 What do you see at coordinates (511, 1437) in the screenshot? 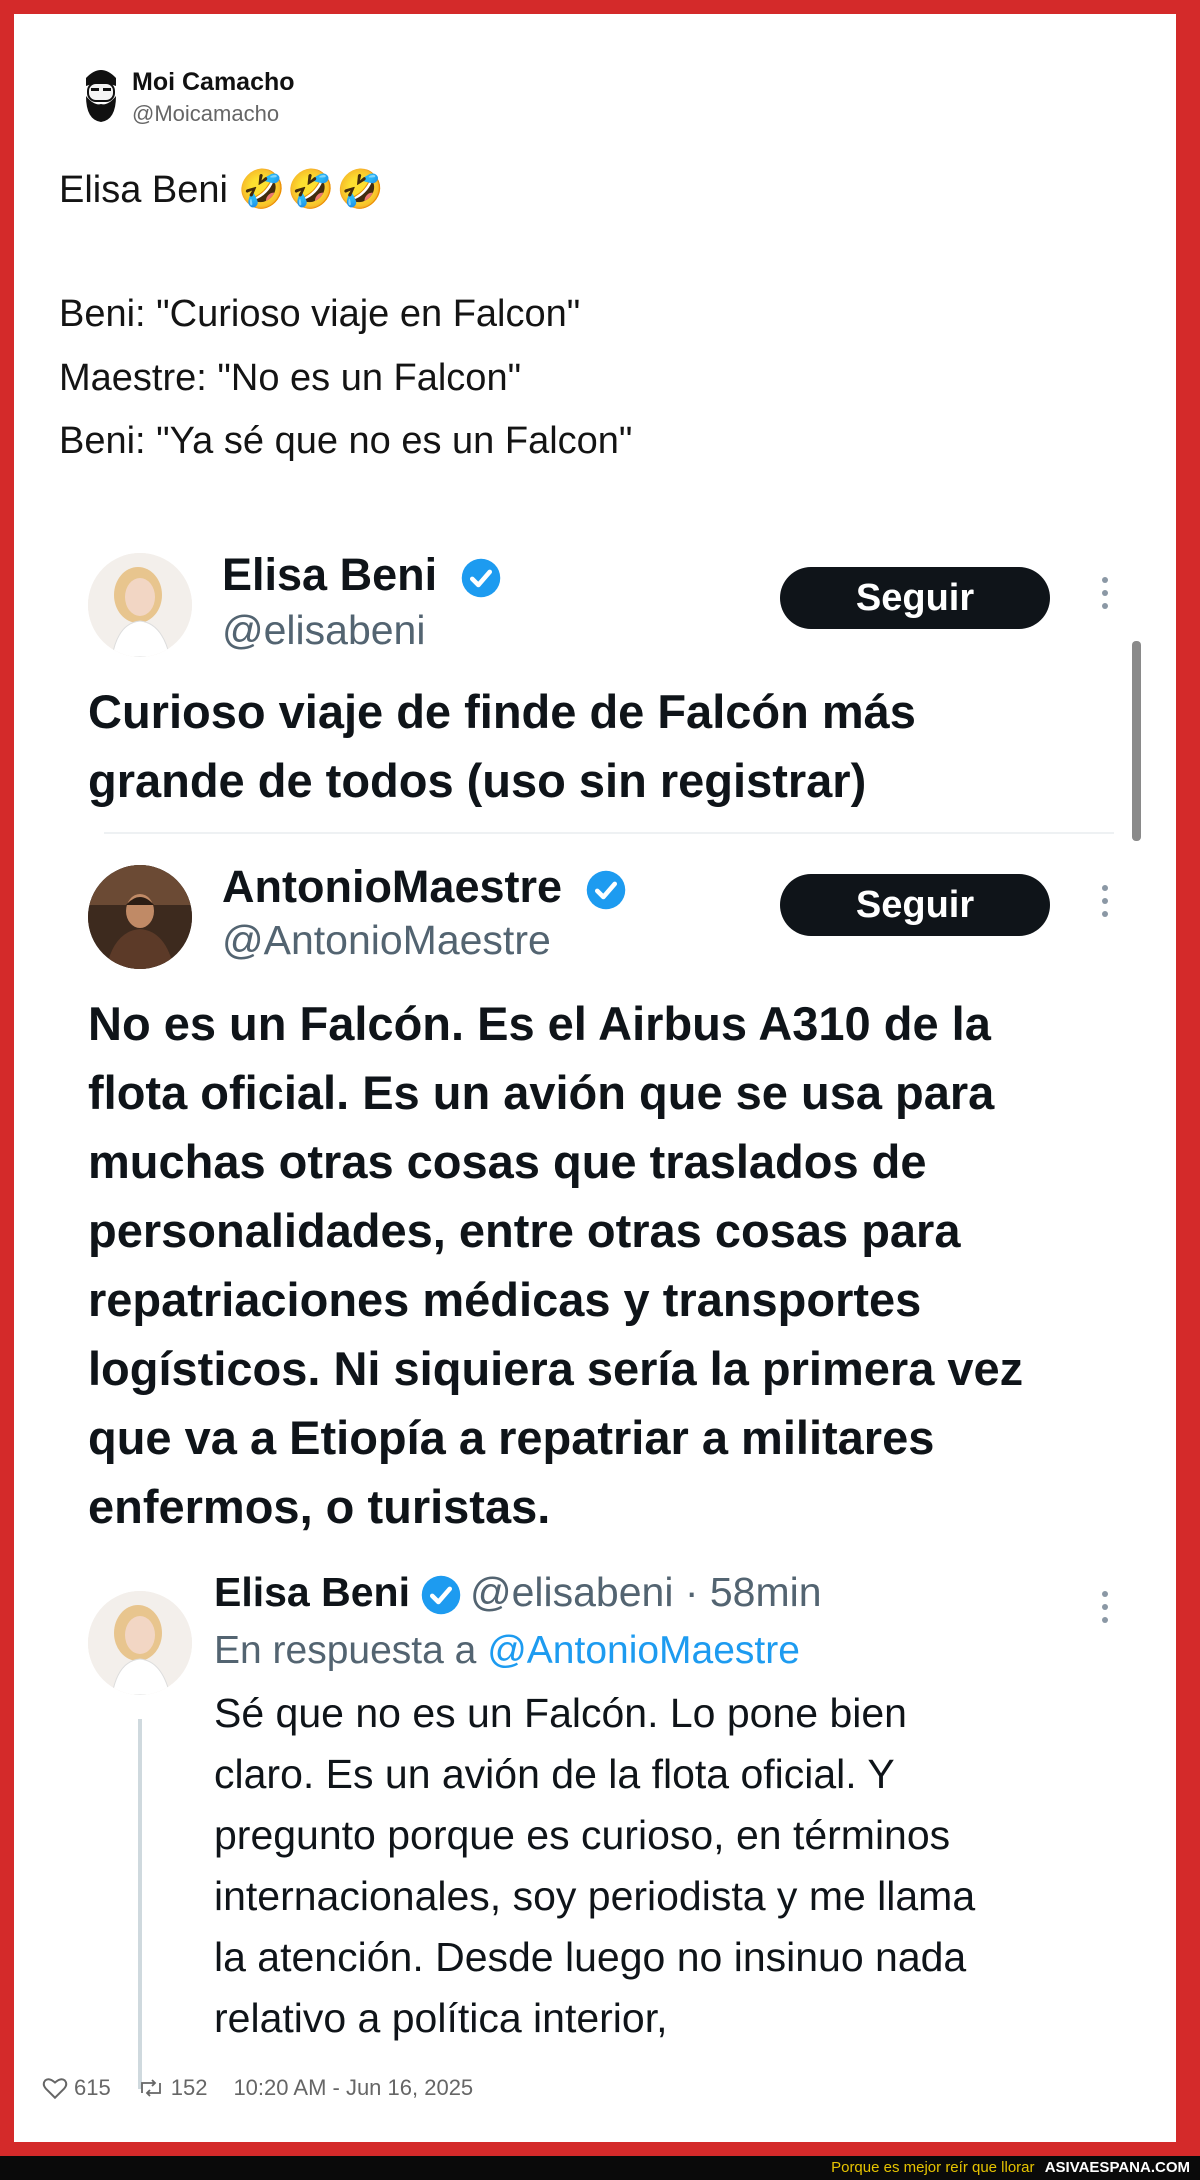
I see `quoted-tweet-line: que va a Etiopía a repatriar a militares` at bounding box center [511, 1437].